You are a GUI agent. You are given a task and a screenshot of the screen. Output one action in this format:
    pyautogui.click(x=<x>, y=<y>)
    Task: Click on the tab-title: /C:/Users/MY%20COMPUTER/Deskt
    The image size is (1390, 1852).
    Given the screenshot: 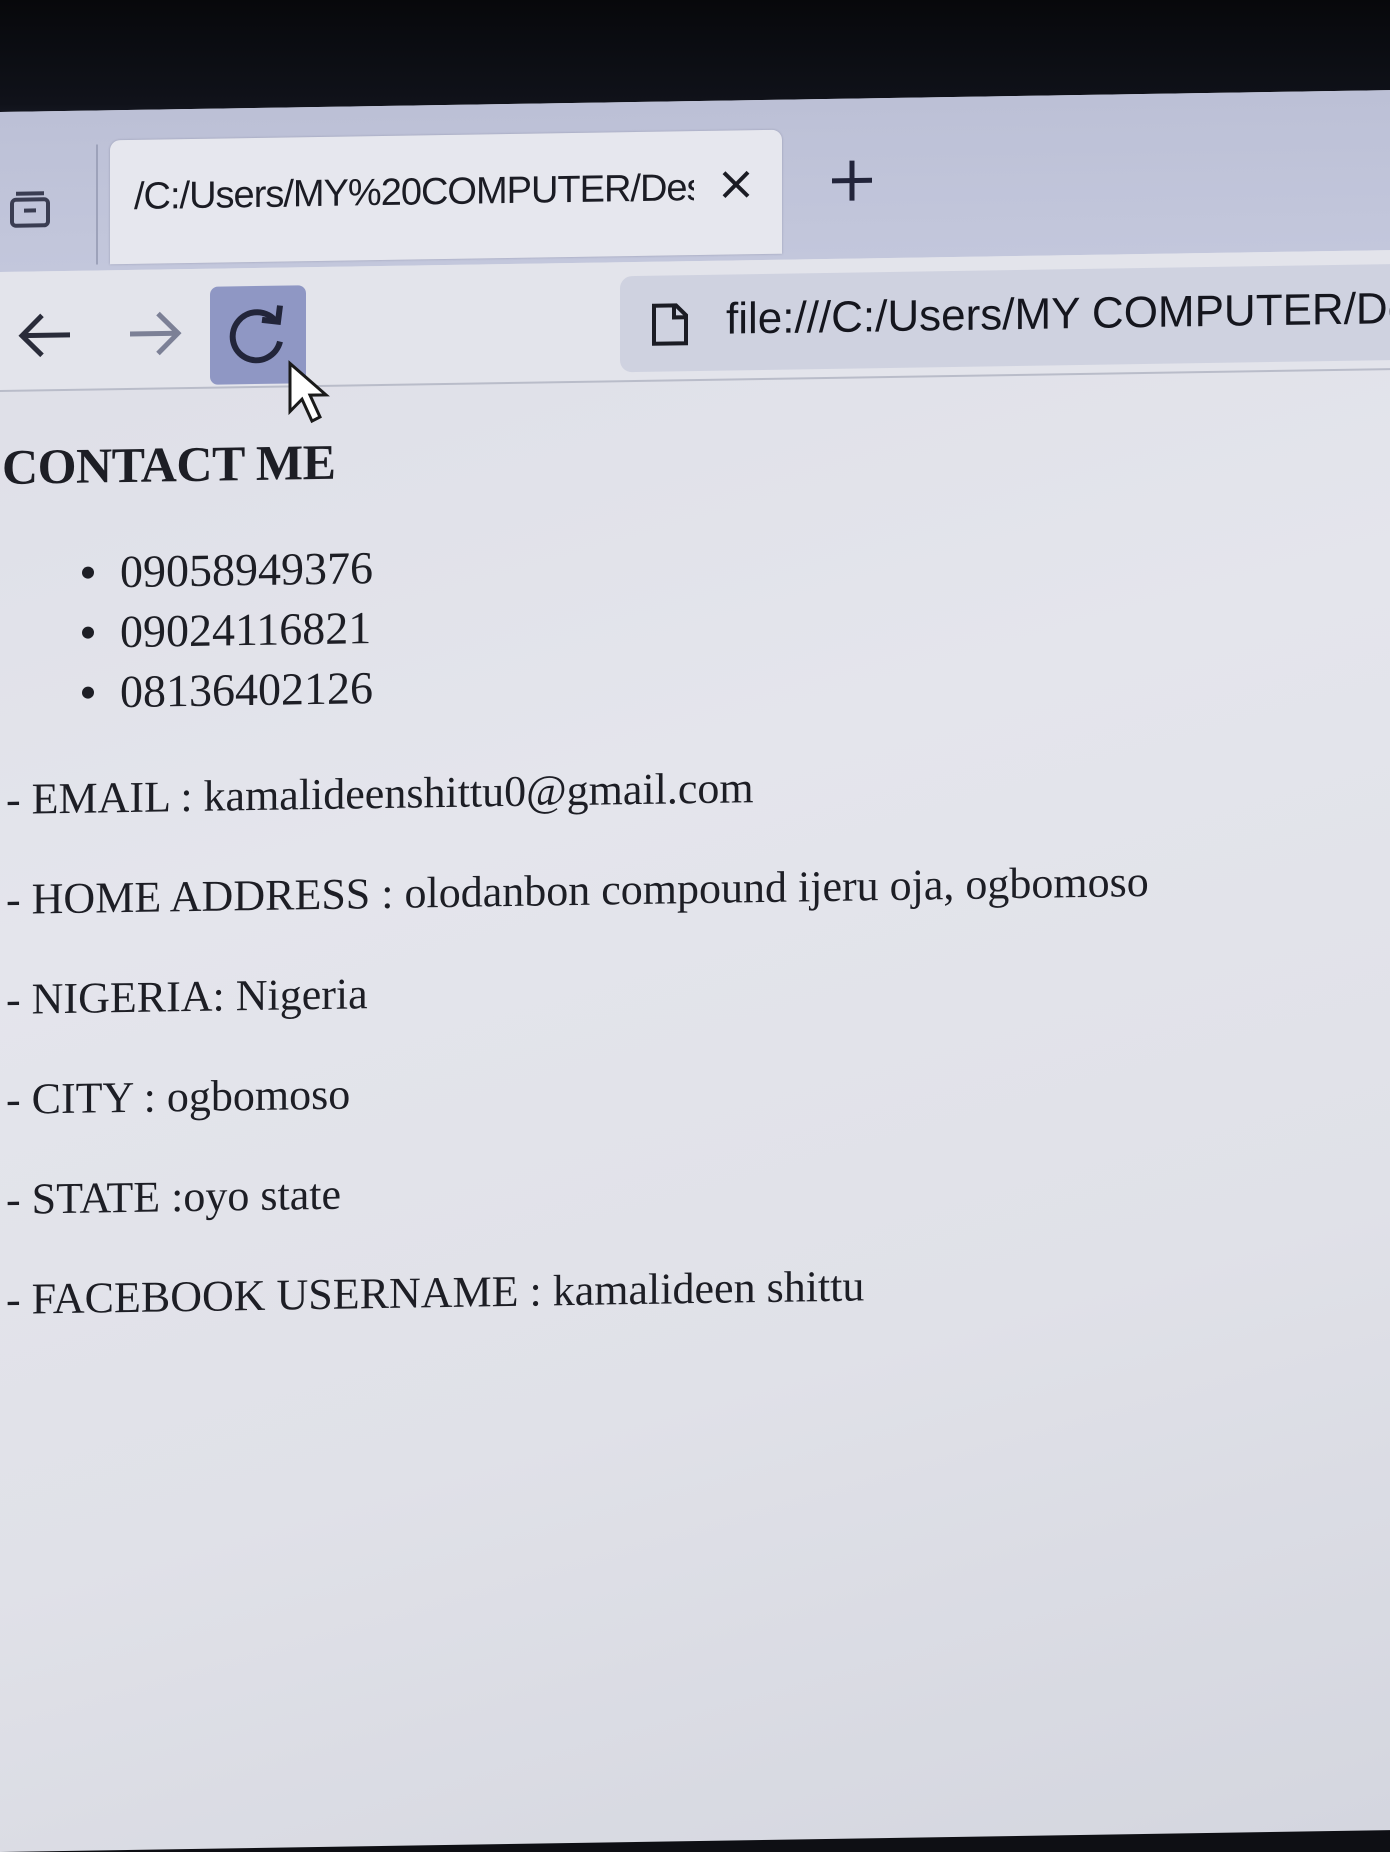 What is the action you would take?
    pyautogui.click(x=414, y=192)
    